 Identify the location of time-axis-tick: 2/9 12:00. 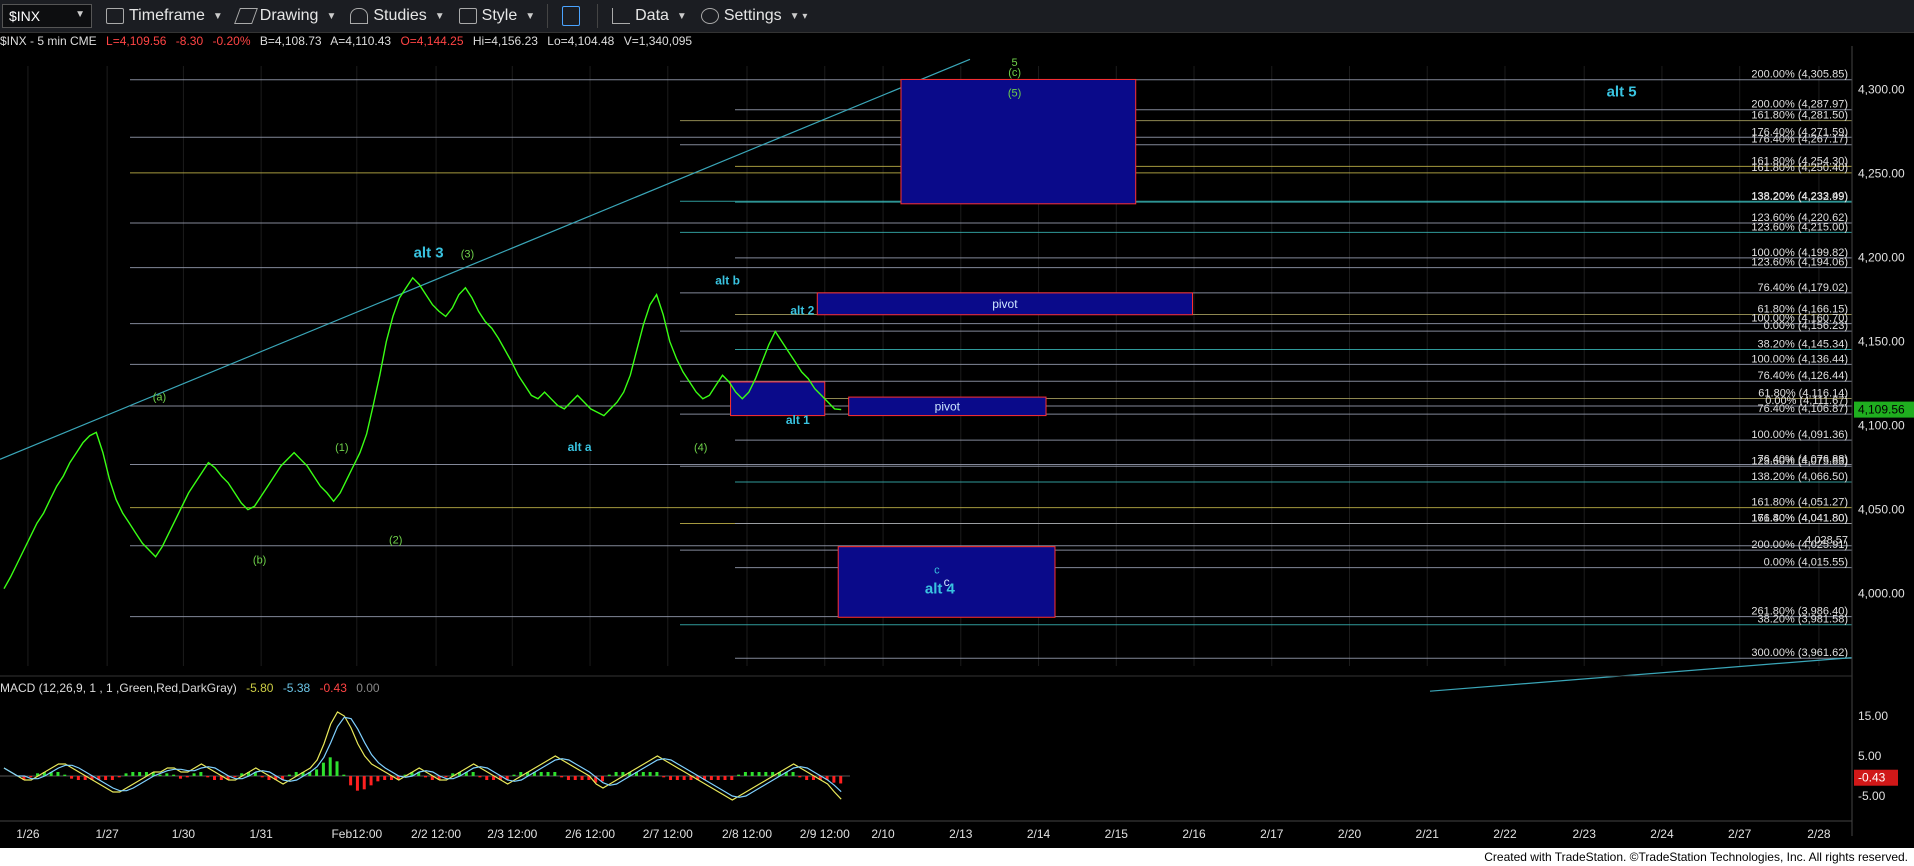
(825, 834).